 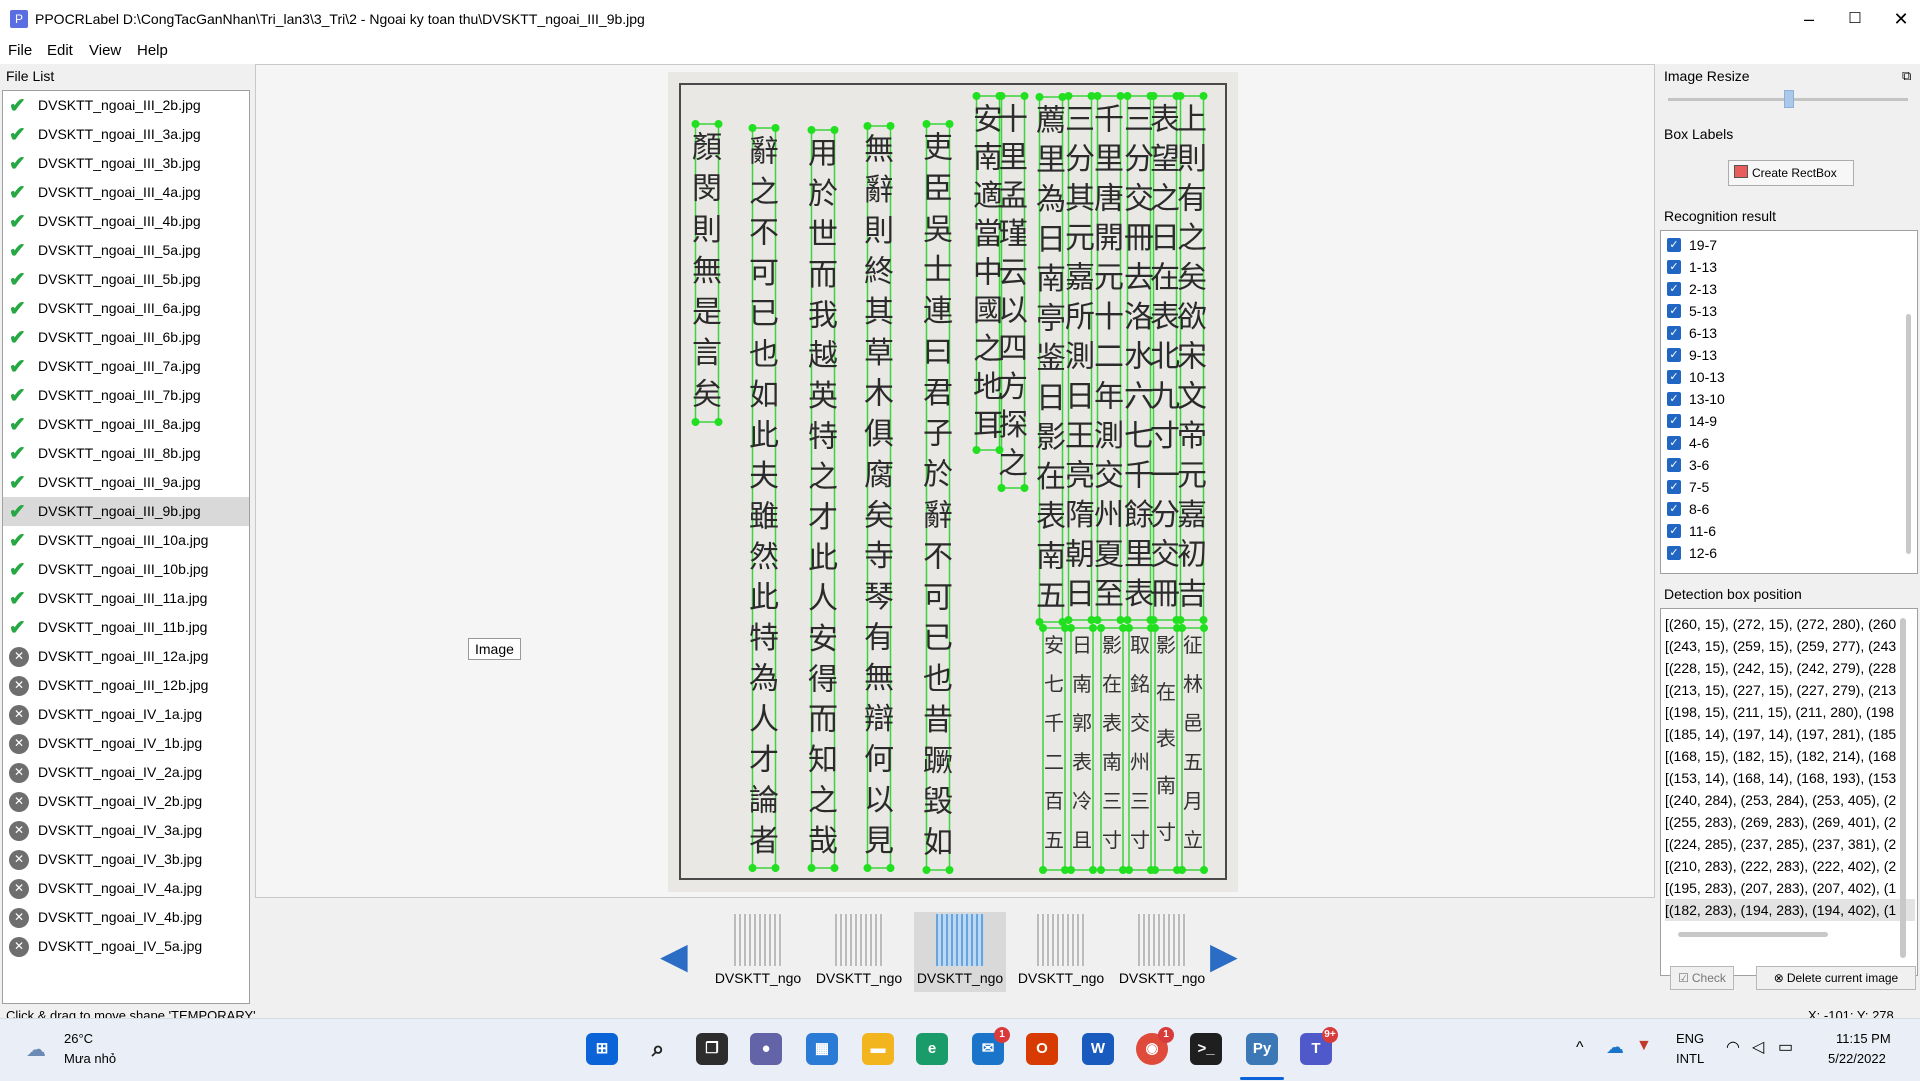 I want to click on file-list-item: ✔ DVSKTT_ngoai_III_10b.jpg, so click(x=126, y=569).